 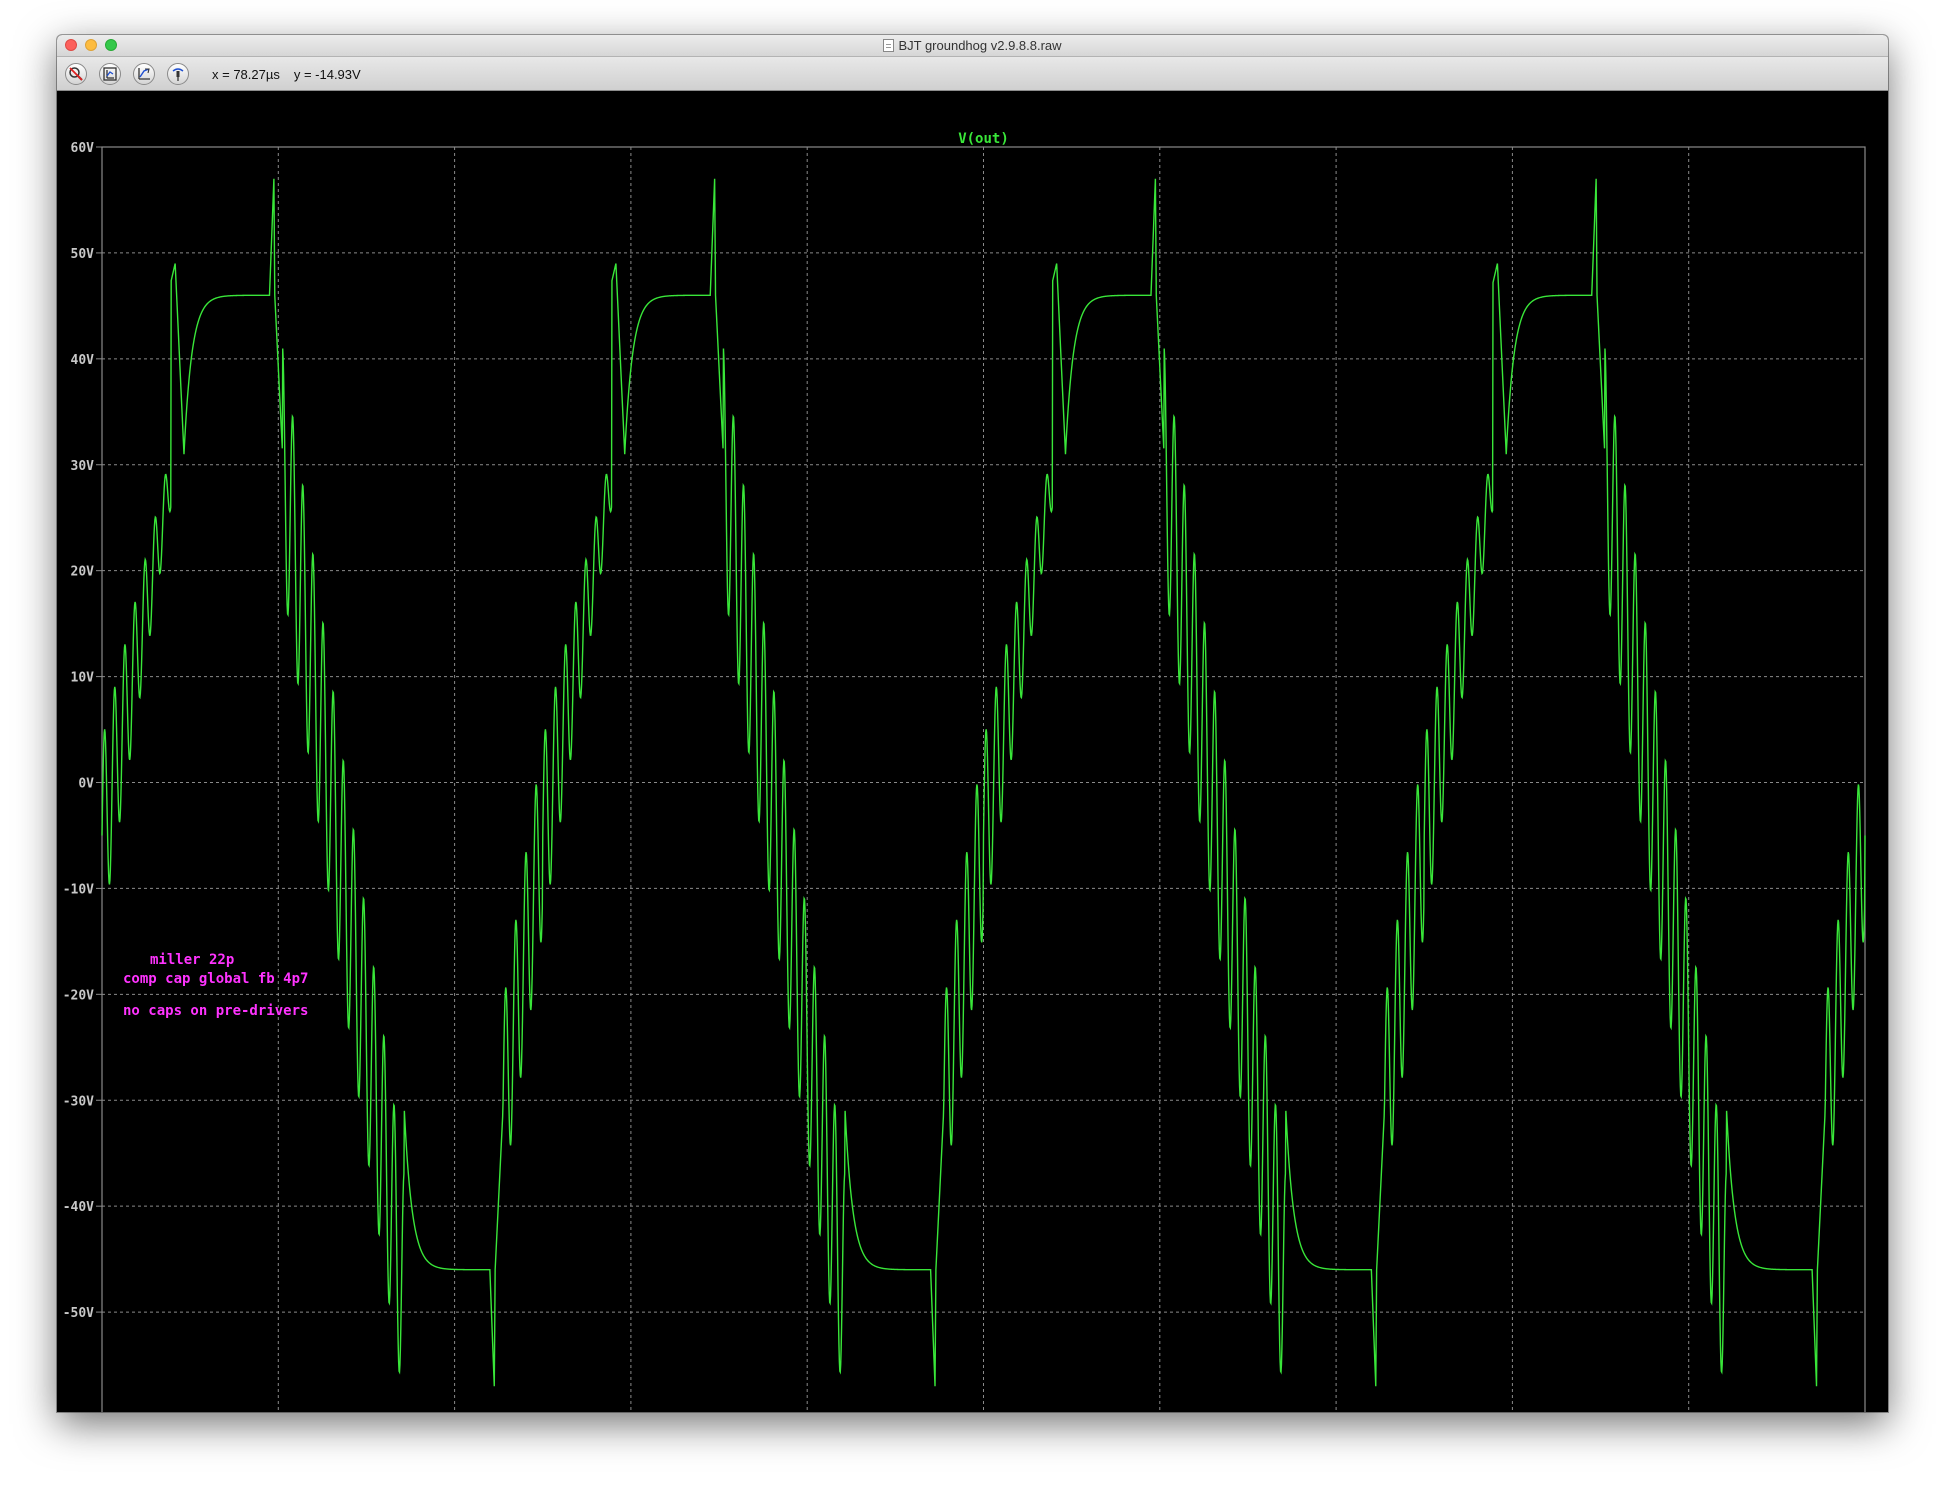 I want to click on y-tick-label: -40V, so click(x=78, y=1207).